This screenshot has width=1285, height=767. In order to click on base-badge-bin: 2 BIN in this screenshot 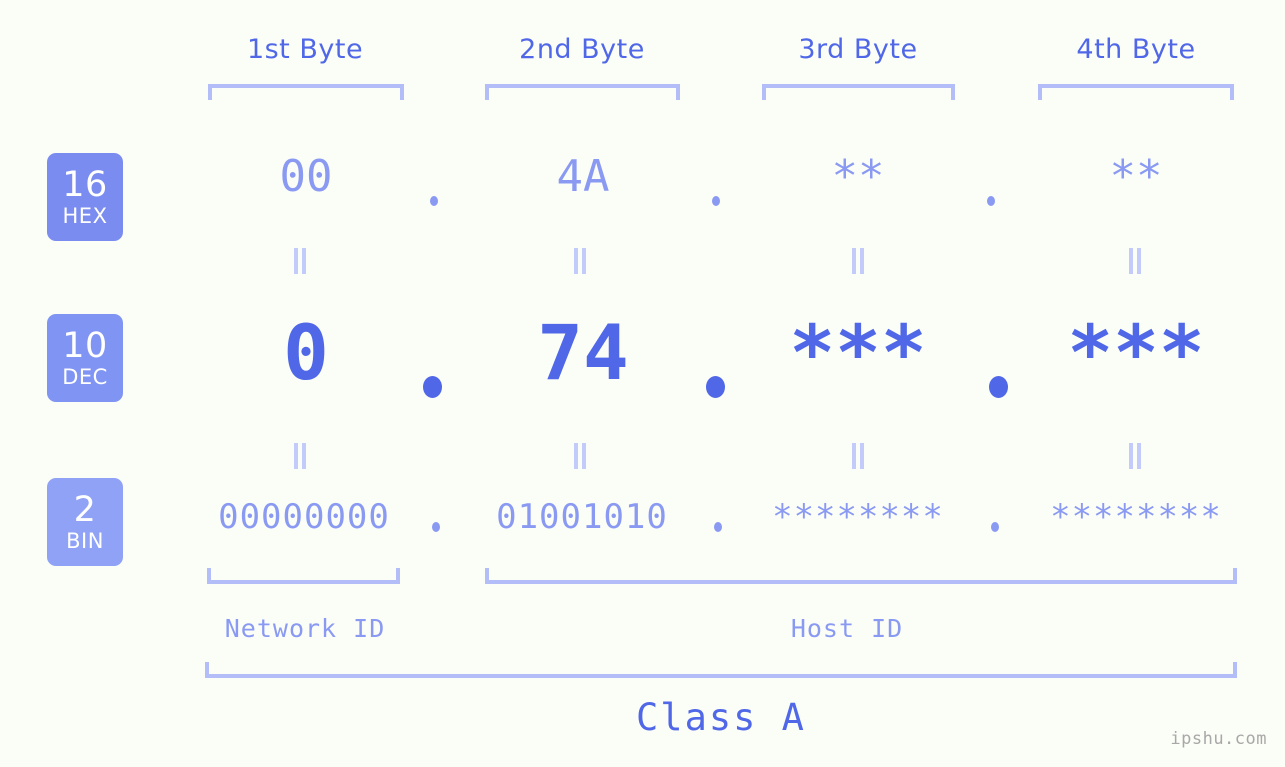, I will do `click(85, 522)`.